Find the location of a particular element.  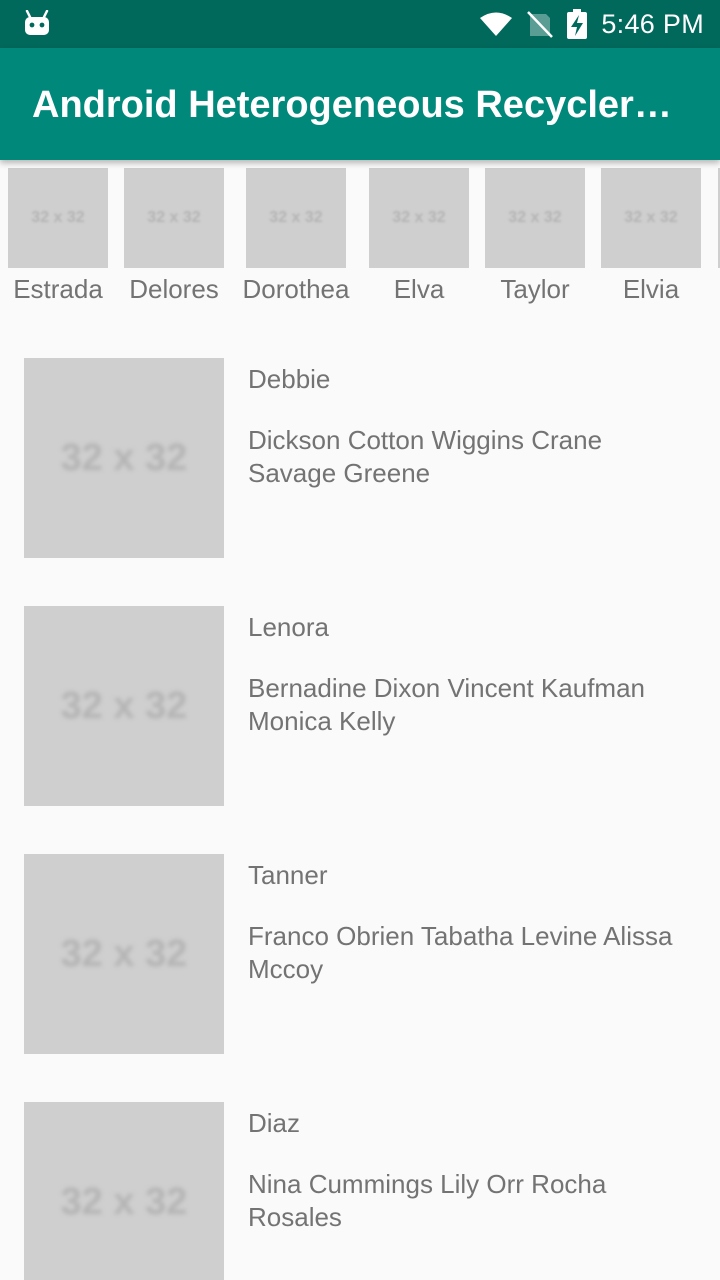

carousel-item: 32 x 32 Estrada is located at coordinates (58, 237).